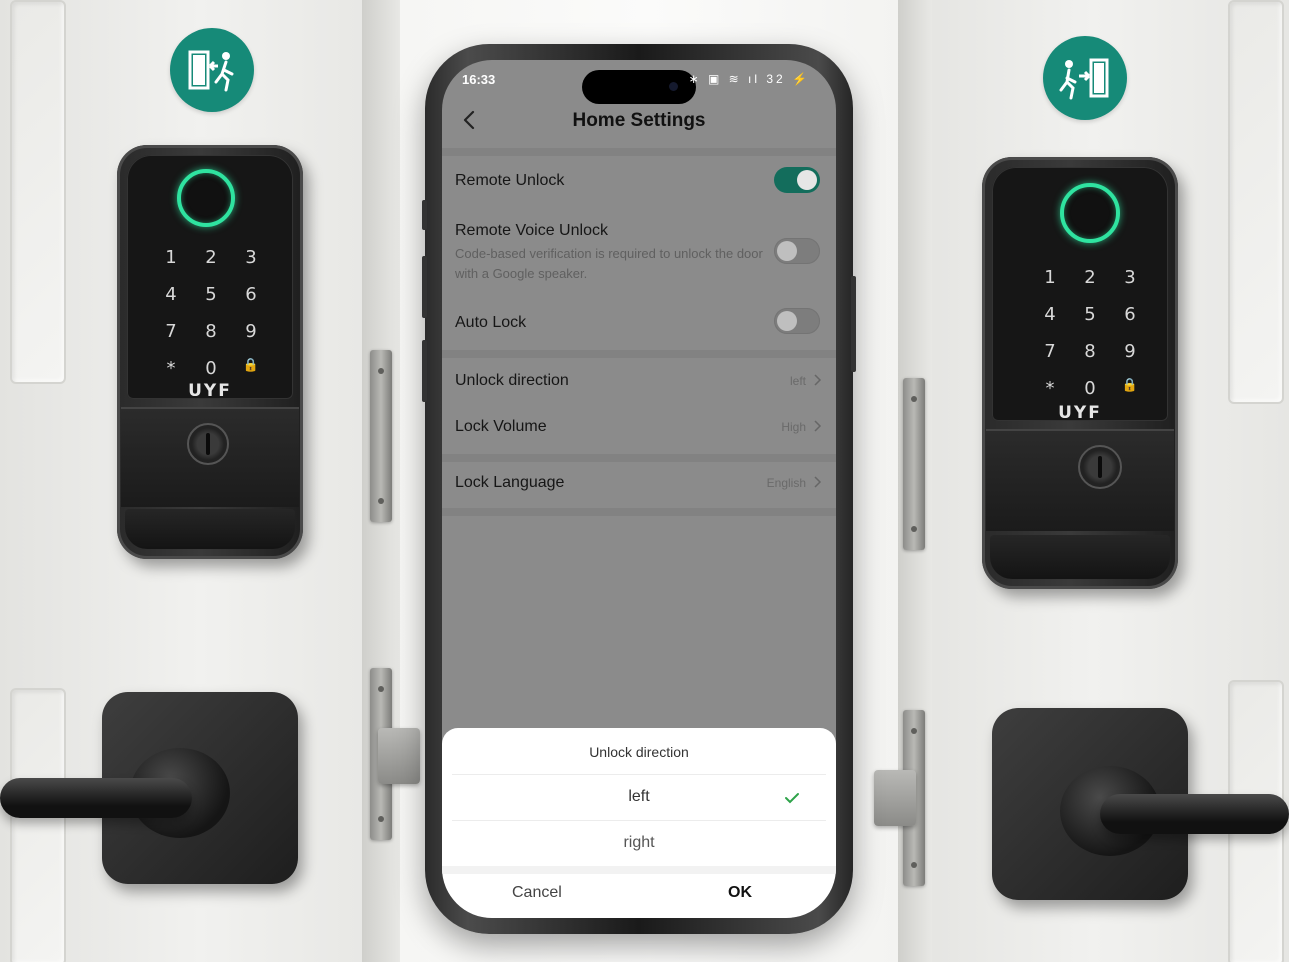  I want to click on option-label: right, so click(639, 842).